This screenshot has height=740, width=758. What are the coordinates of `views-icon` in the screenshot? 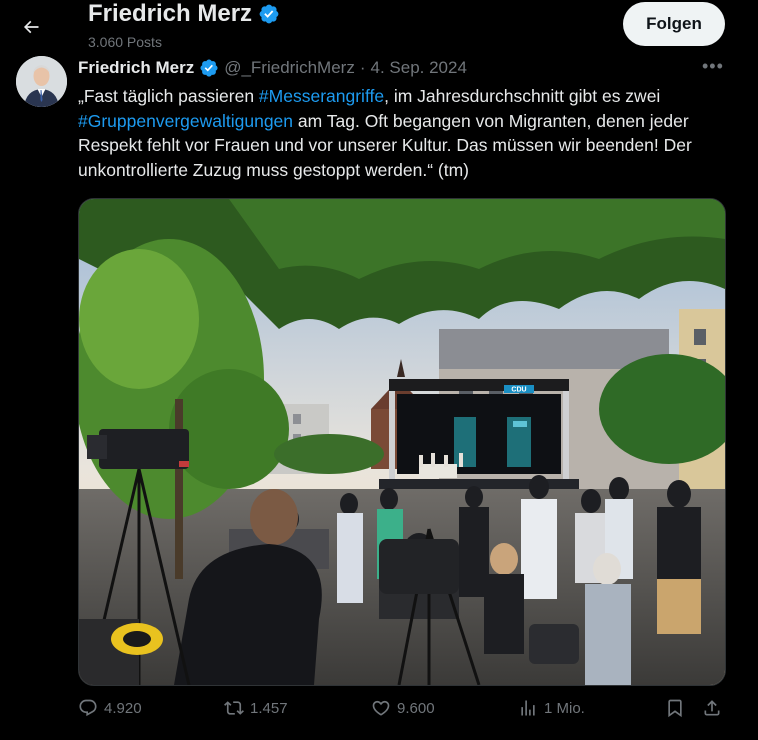 It's located at (528, 708).